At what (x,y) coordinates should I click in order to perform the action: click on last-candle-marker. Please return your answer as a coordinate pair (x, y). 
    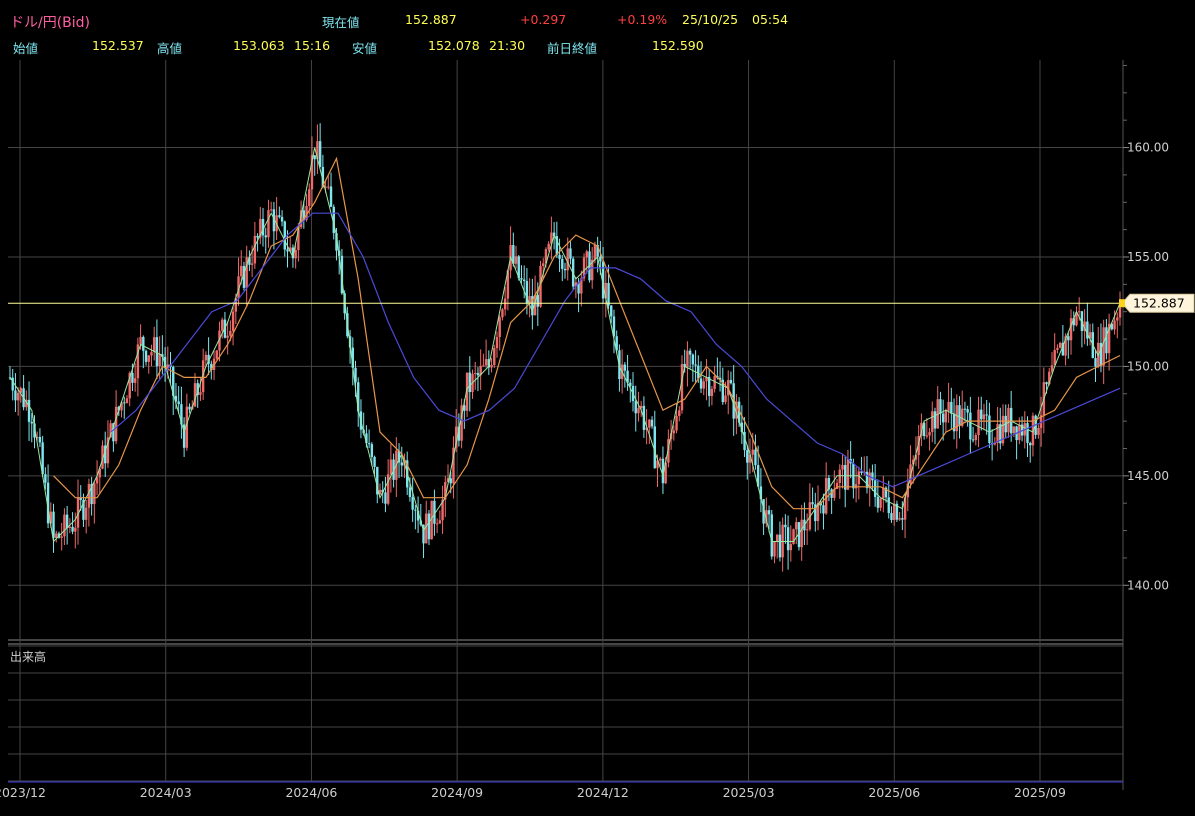
    Looking at the image, I should click on (1122, 303).